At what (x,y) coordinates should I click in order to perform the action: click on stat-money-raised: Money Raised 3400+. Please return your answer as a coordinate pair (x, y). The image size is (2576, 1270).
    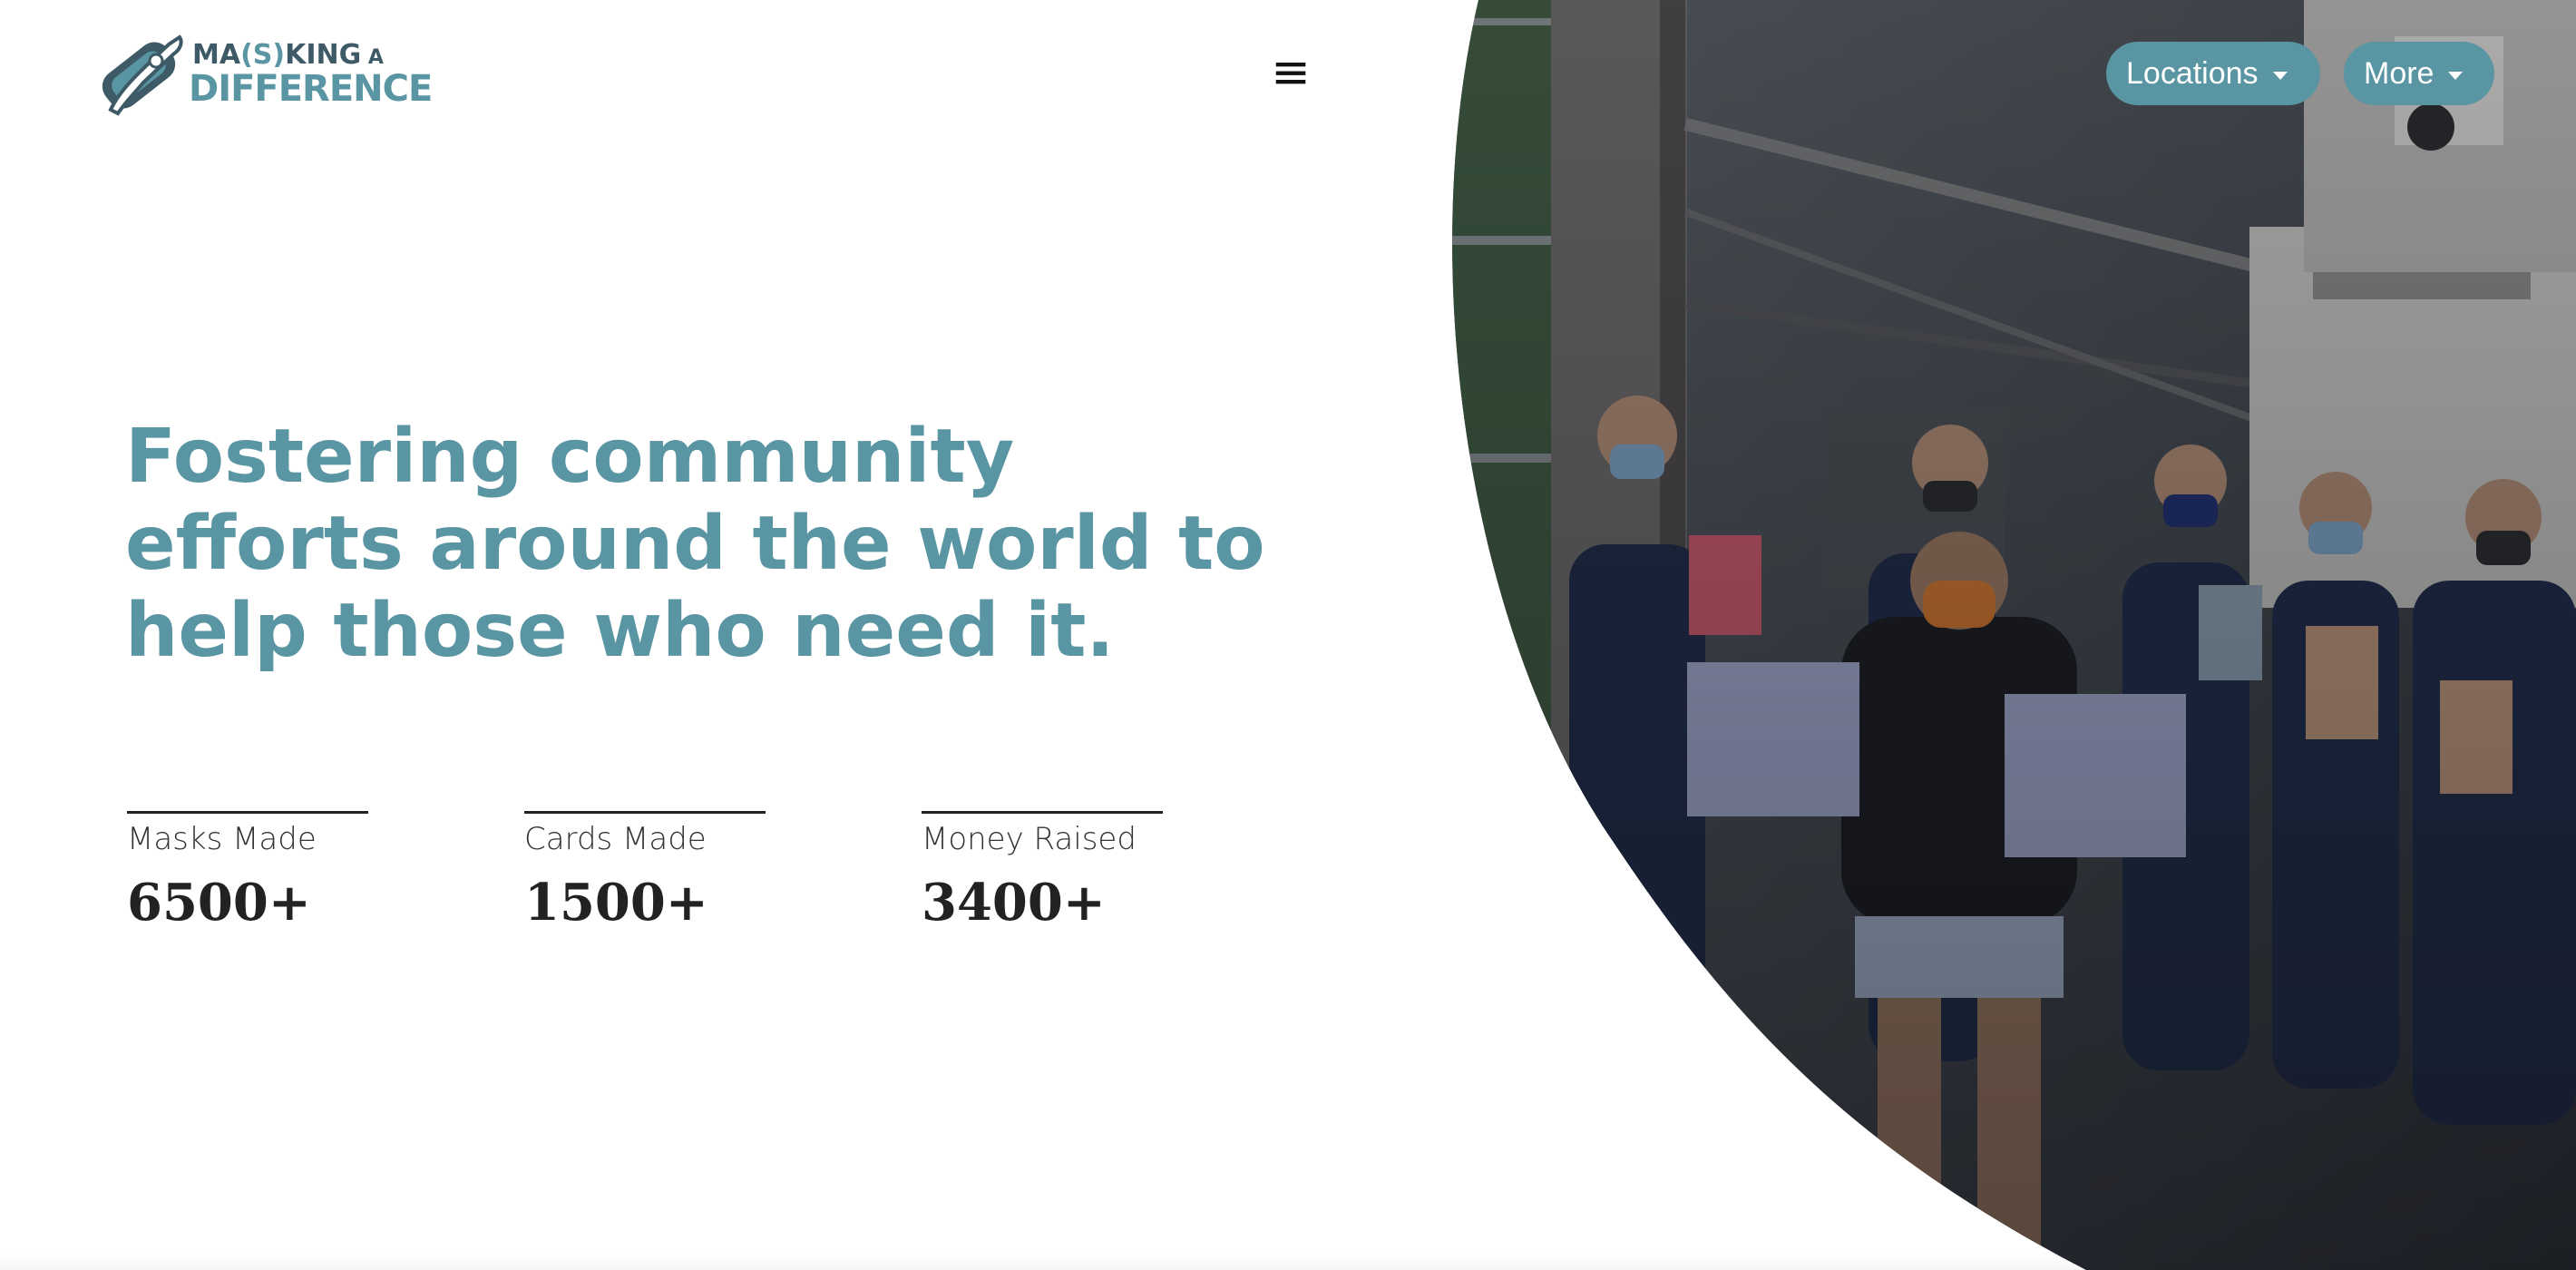
    Looking at the image, I should click on (1058, 872).